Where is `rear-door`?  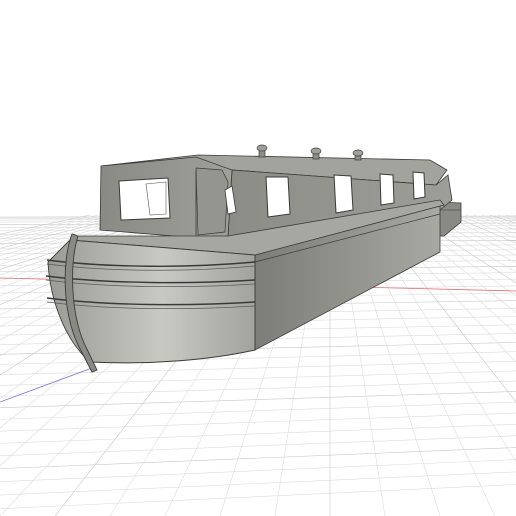 rear-door is located at coordinates (212, 201).